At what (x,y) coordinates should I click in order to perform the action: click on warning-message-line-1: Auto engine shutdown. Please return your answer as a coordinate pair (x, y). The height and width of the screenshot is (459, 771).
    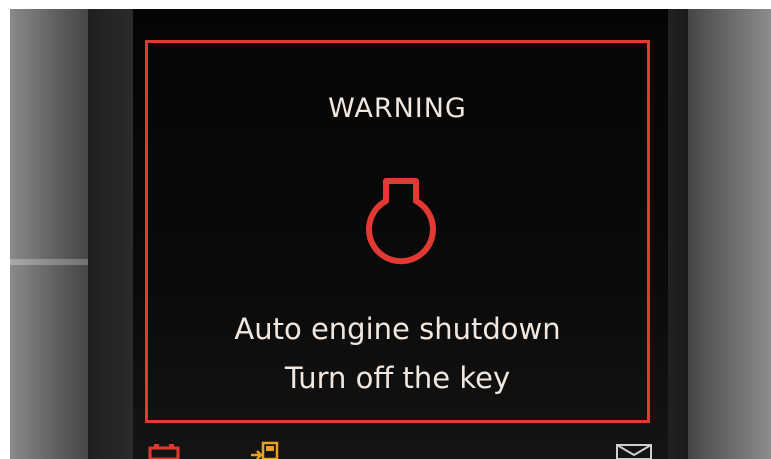
    Looking at the image, I should click on (397, 329).